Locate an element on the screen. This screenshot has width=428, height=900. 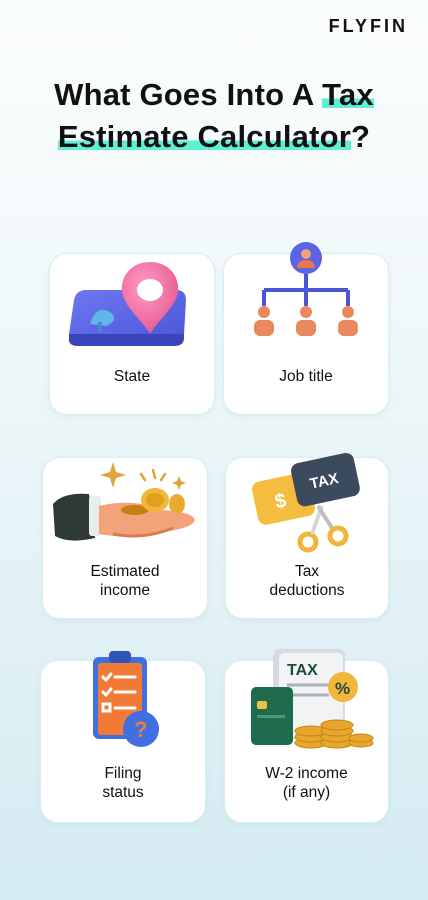
card-filing-status: ? Filing status is located at coordinates (123, 737).